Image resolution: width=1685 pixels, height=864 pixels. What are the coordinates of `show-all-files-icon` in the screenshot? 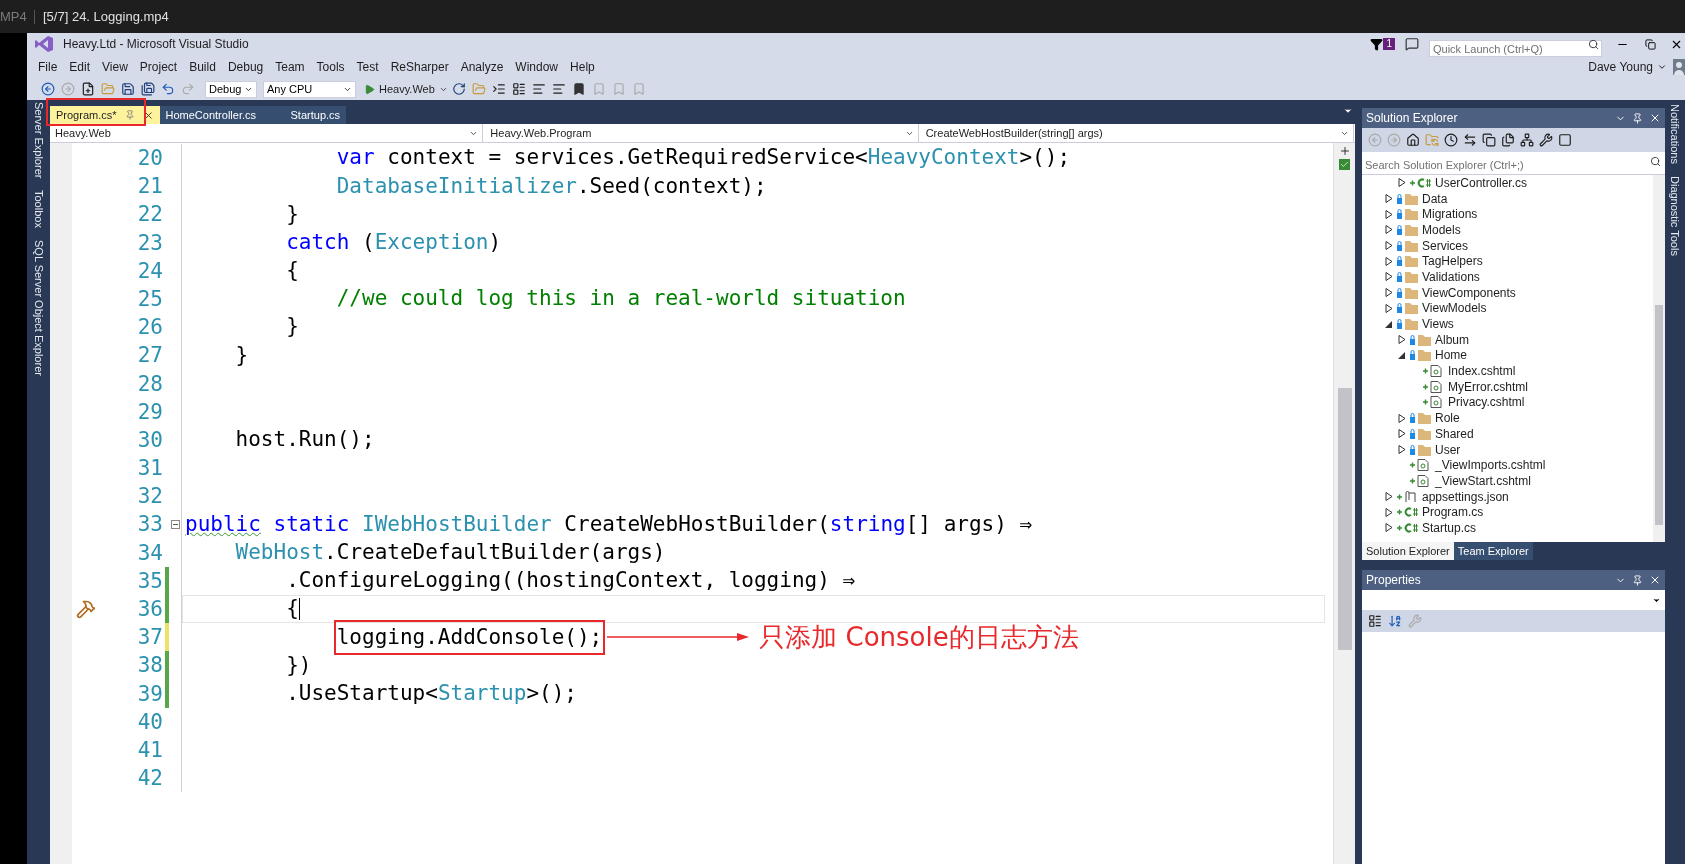 It's located at (1508, 140).